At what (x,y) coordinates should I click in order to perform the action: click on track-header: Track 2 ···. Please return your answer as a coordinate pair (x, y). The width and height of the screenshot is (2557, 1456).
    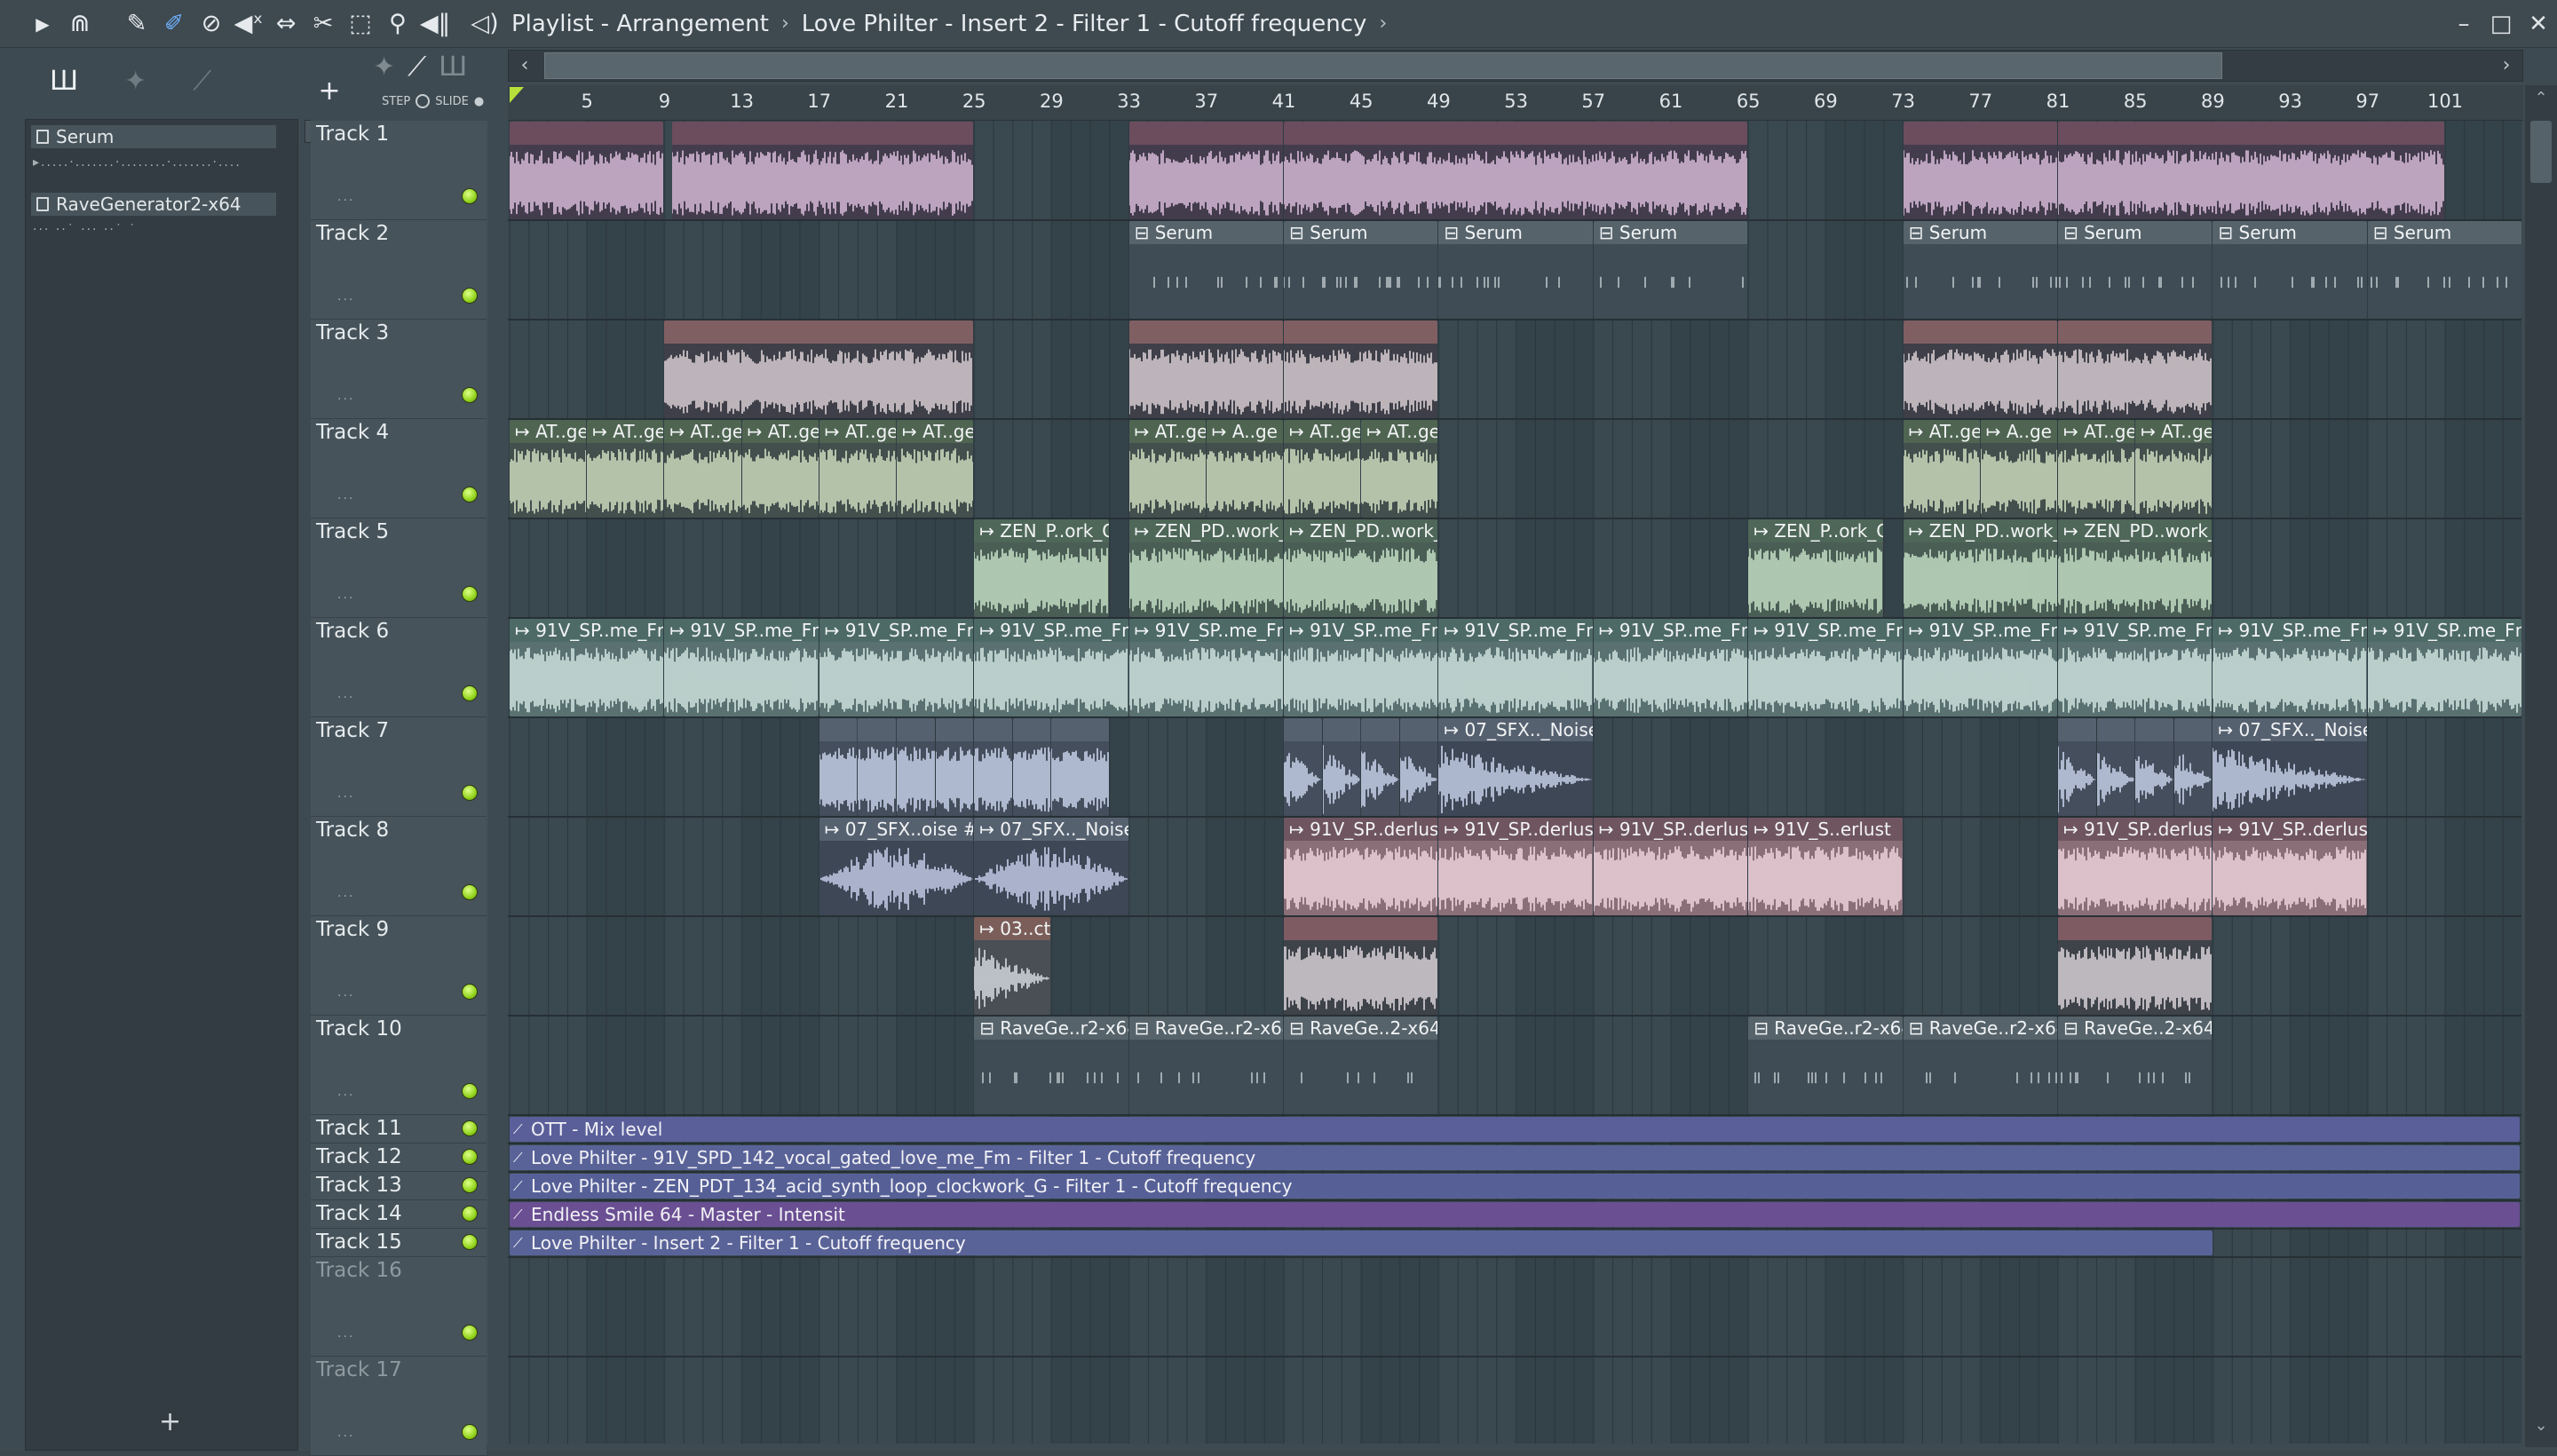
    Looking at the image, I should click on (399, 270).